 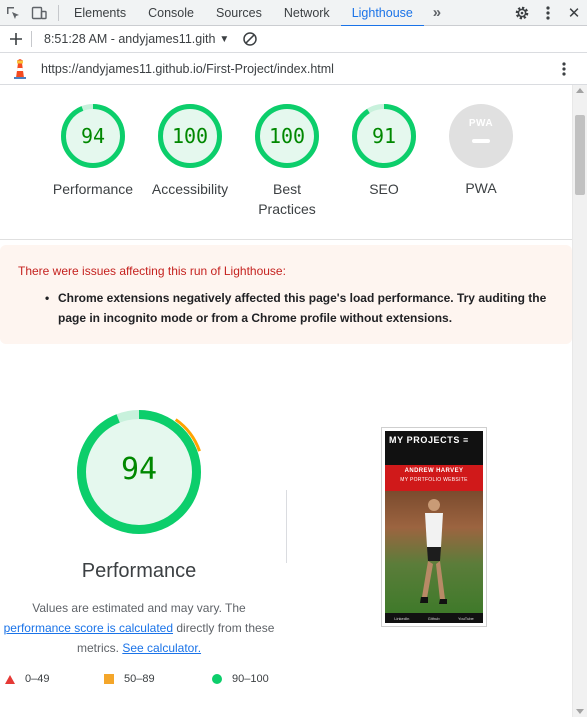 I want to click on thumb-footer-link: YouTube, so click(x=466, y=618).